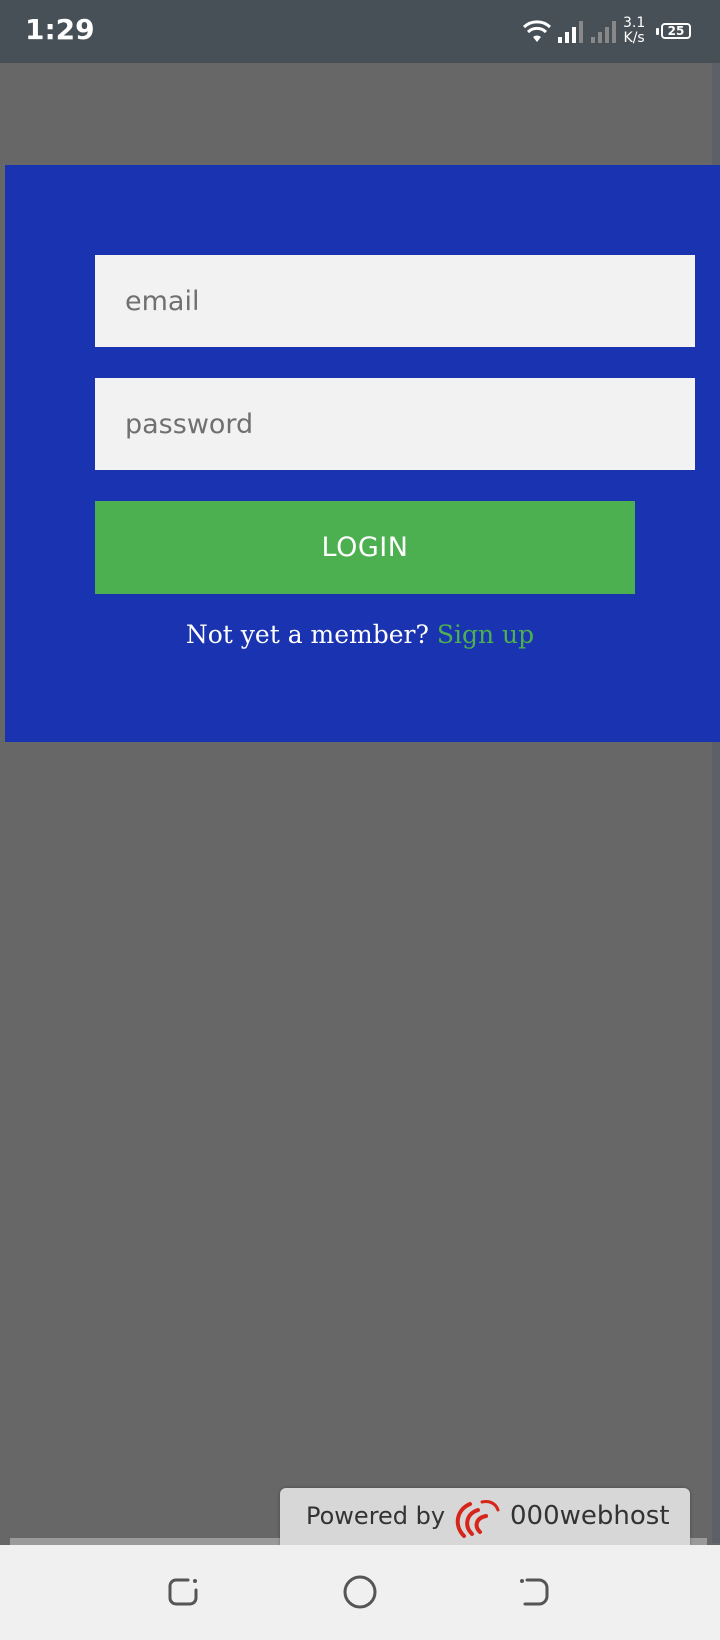  What do you see at coordinates (395, 301) in the screenshot?
I see `email-field` at bounding box center [395, 301].